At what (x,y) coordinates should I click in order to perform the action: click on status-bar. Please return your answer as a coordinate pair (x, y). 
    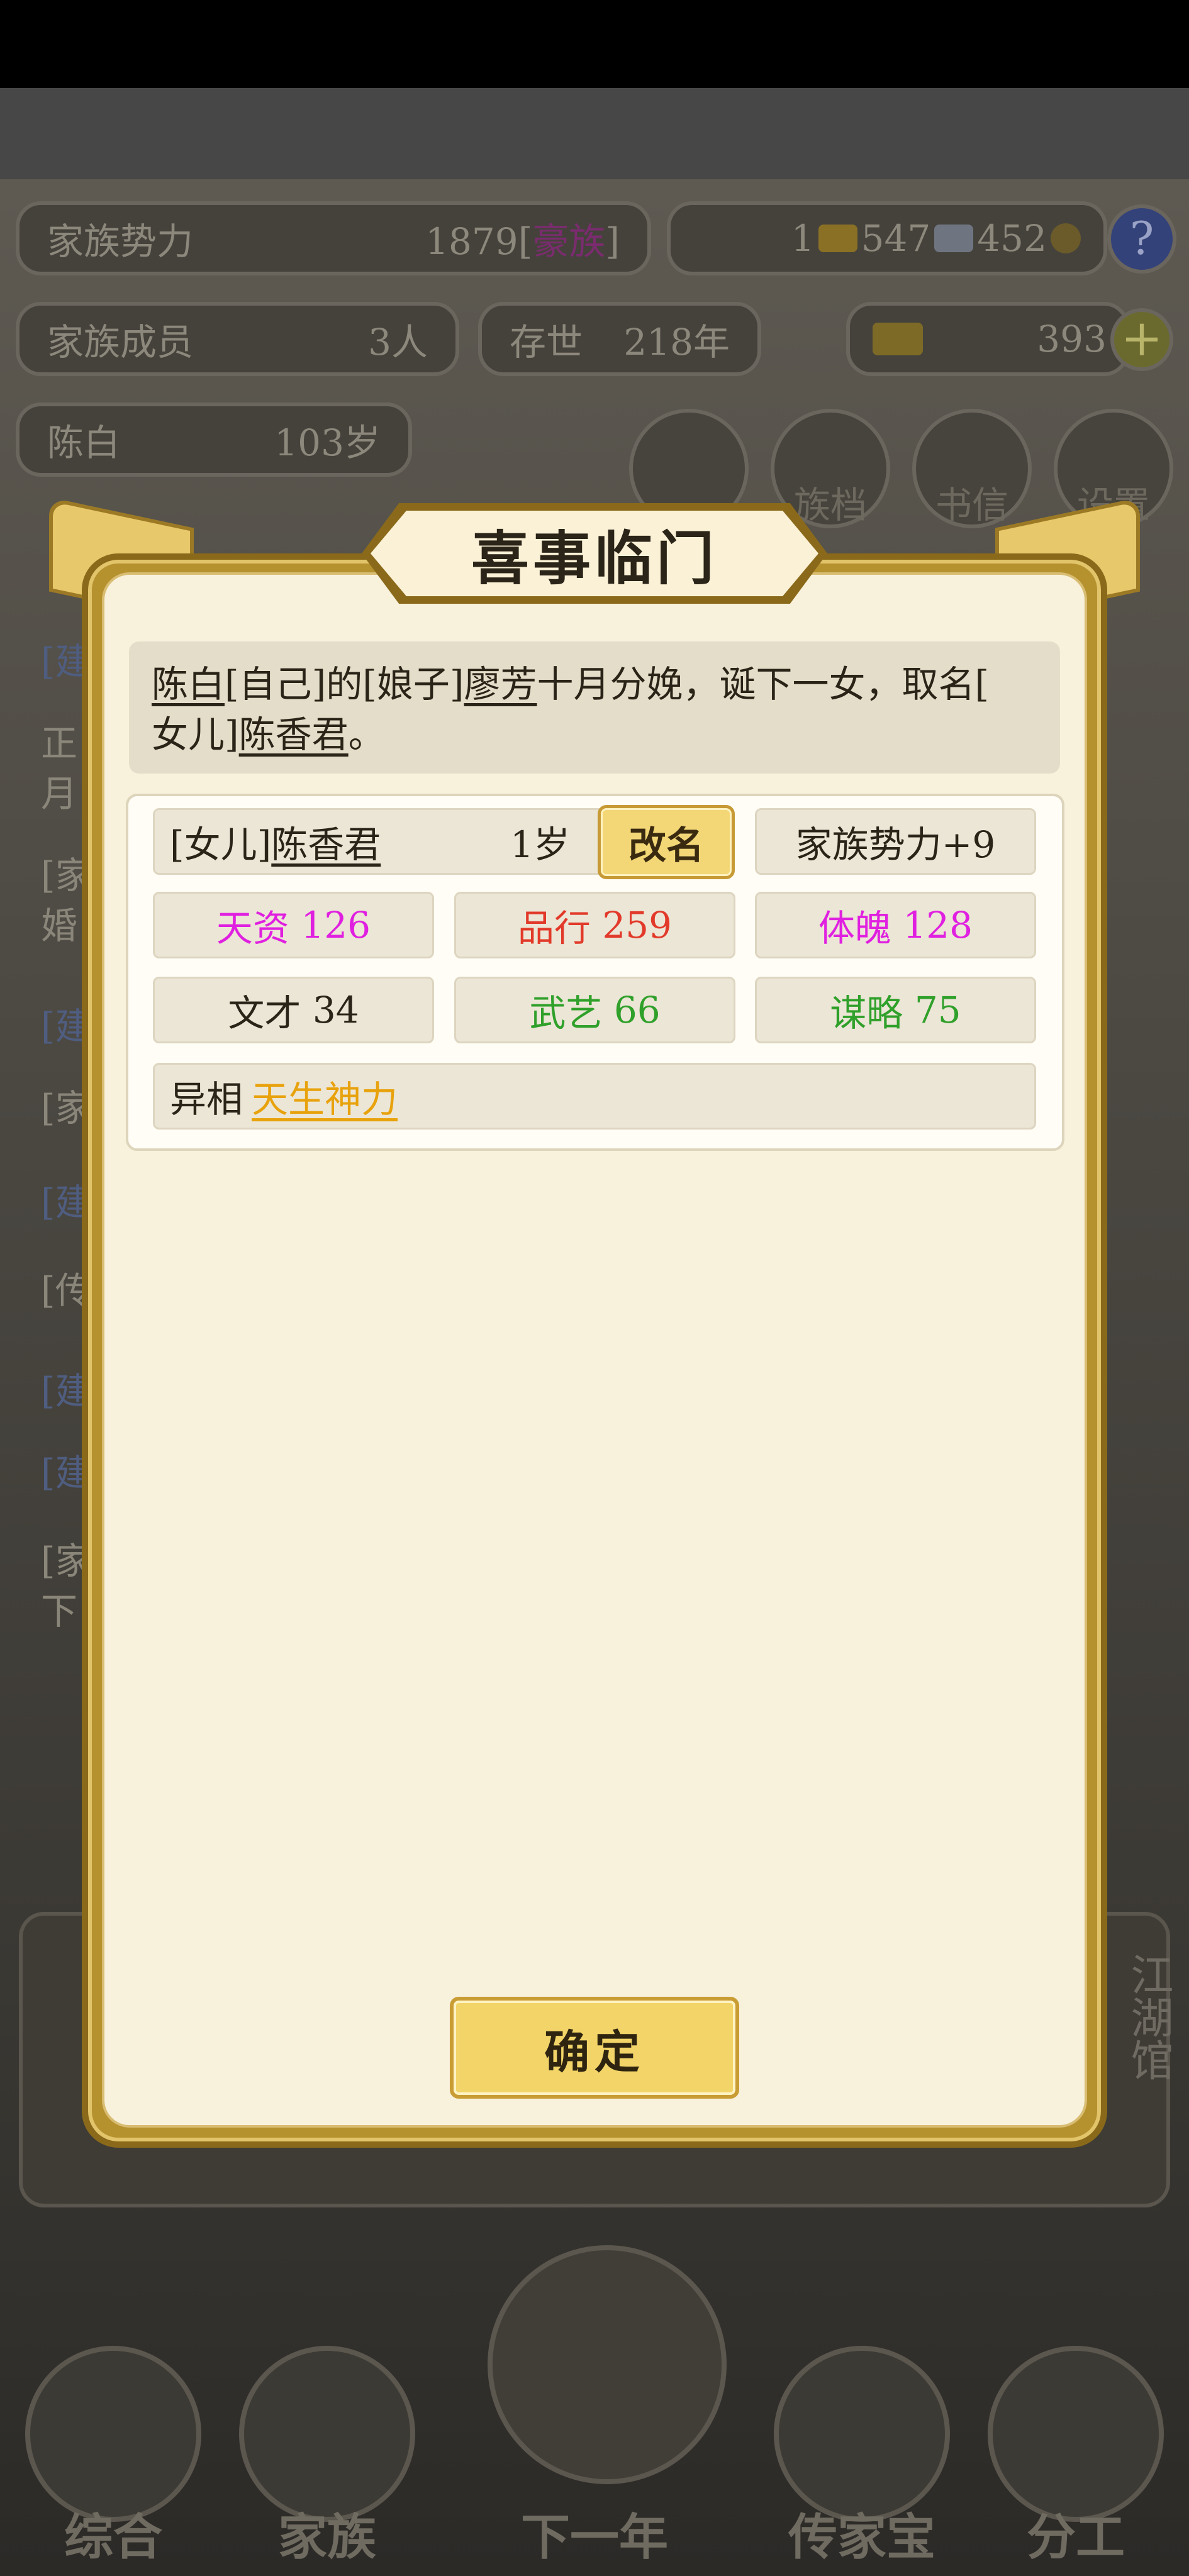
    Looking at the image, I should click on (594, 44).